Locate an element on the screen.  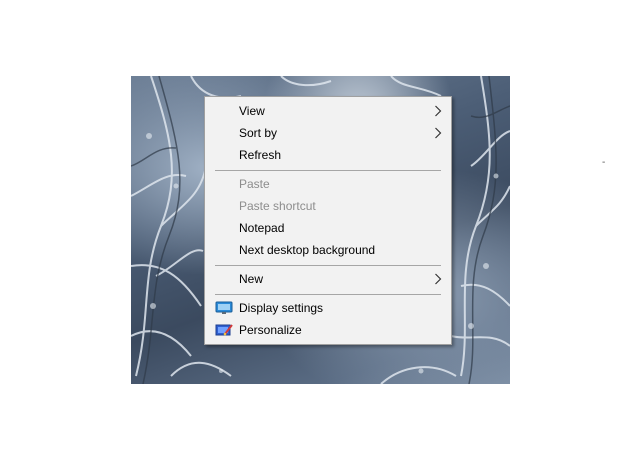
menu-item-label: Paste is located at coordinates (254, 184).